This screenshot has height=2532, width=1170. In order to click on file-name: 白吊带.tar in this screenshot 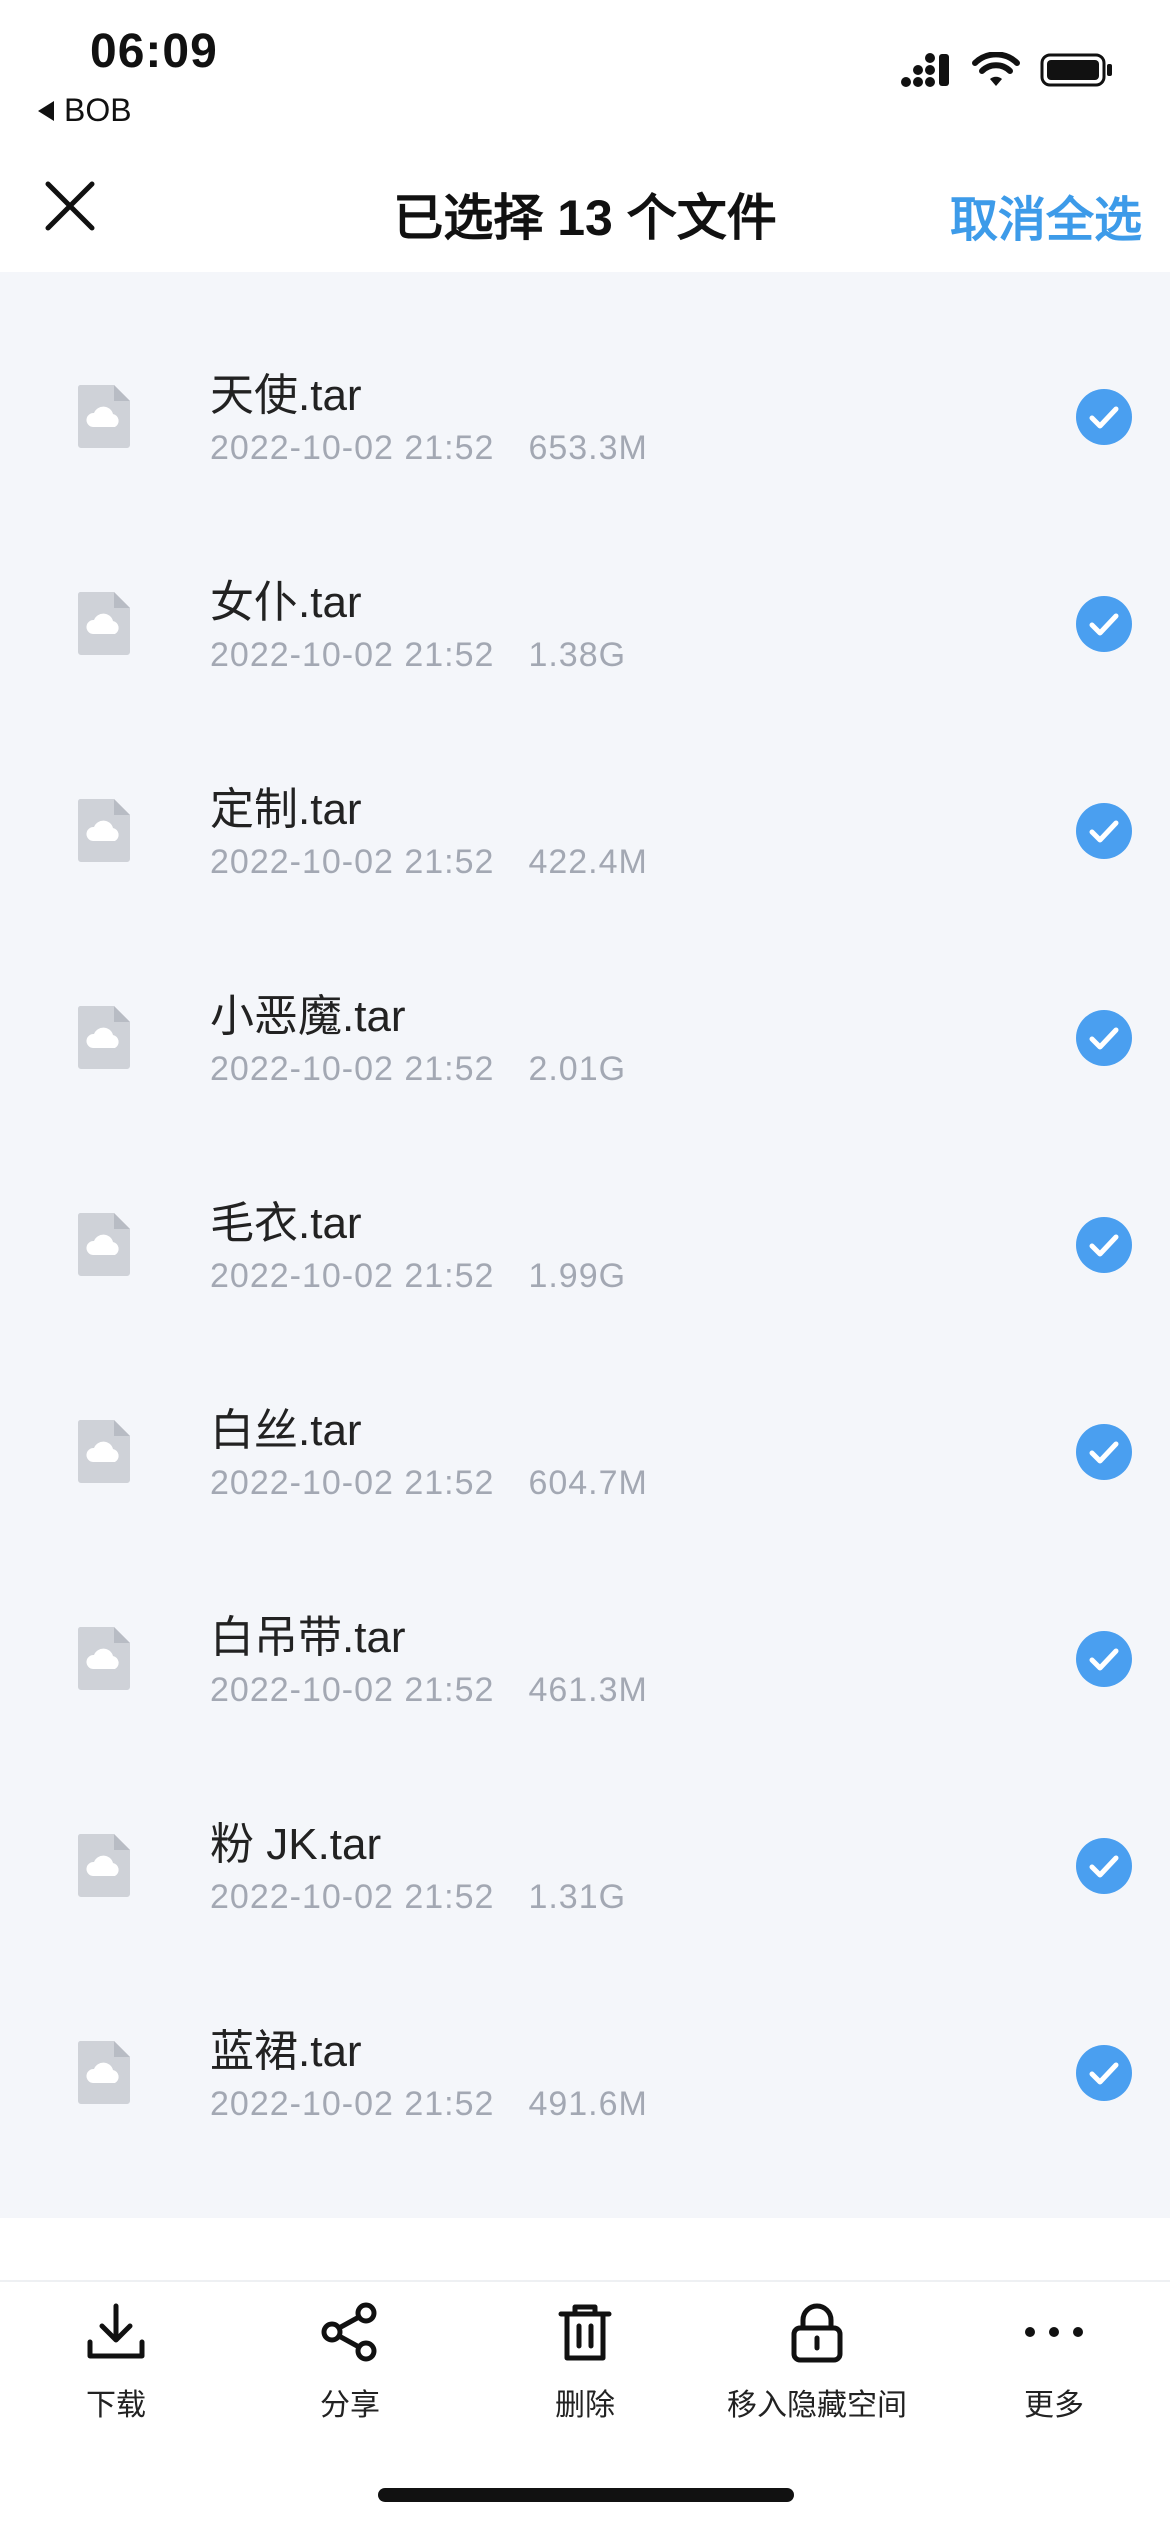, I will do `click(308, 1637)`.